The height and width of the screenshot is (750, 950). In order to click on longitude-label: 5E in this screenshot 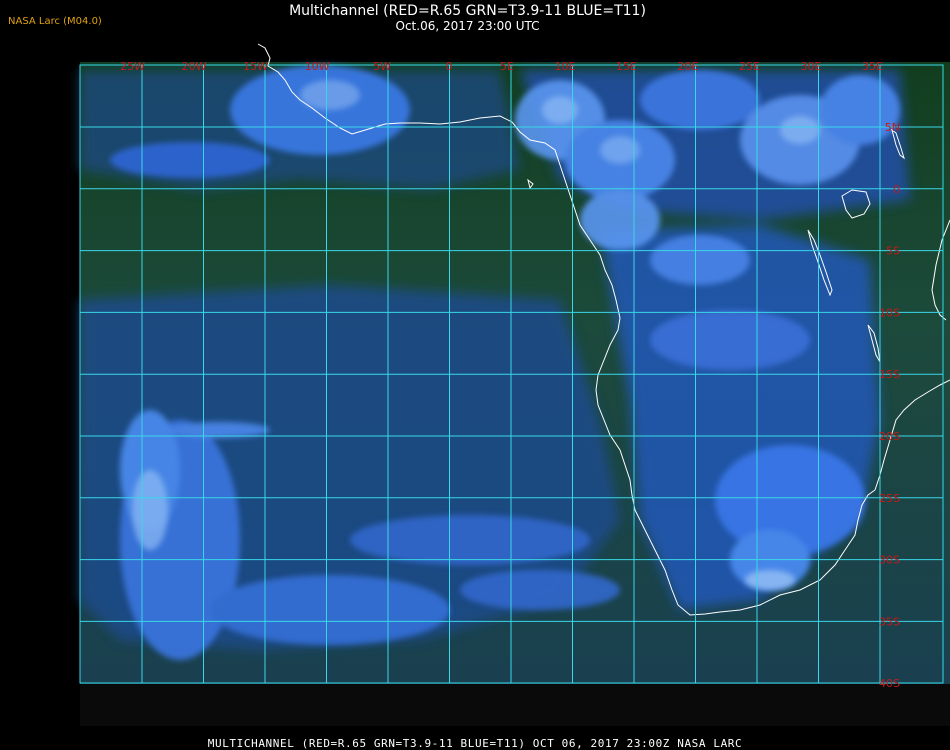, I will do `click(507, 66)`.